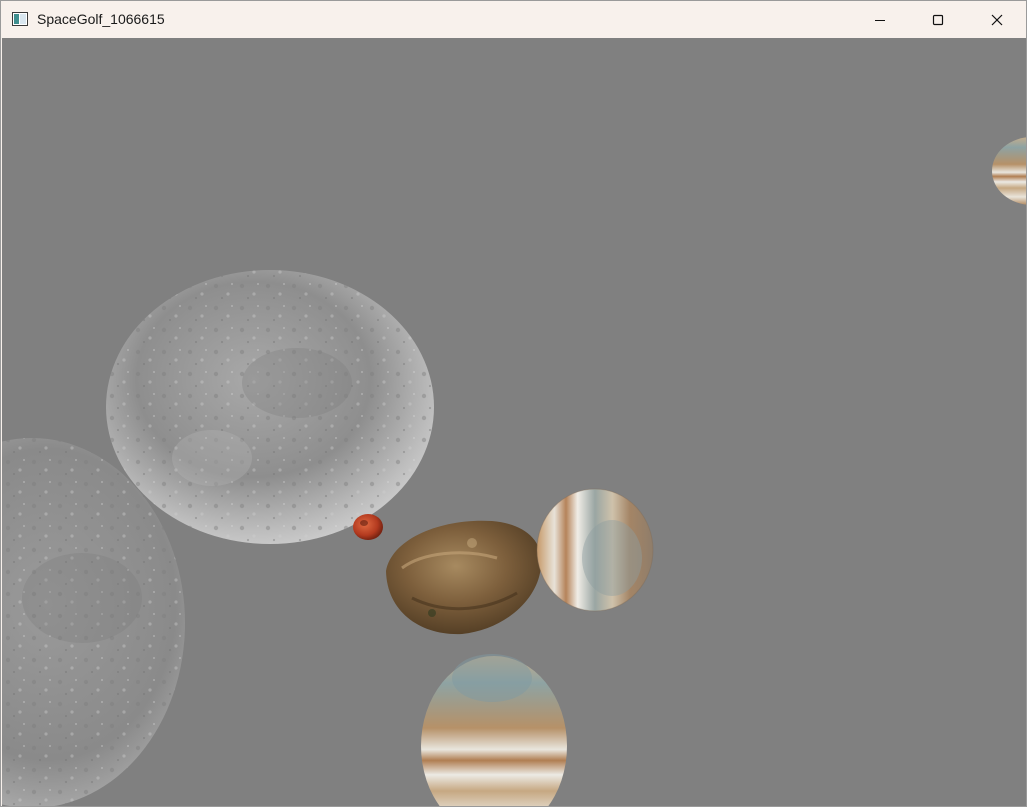 Image resolution: width=1027 pixels, height=807 pixels. What do you see at coordinates (270, 407) in the screenshot?
I see `large-grey-moon` at bounding box center [270, 407].